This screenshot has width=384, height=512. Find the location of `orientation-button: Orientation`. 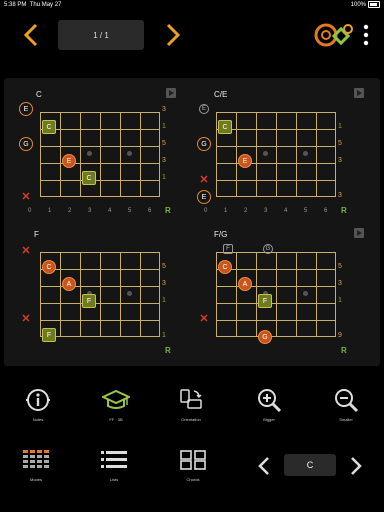

orientation-button: Orientation is located at coordinates (191, 404).